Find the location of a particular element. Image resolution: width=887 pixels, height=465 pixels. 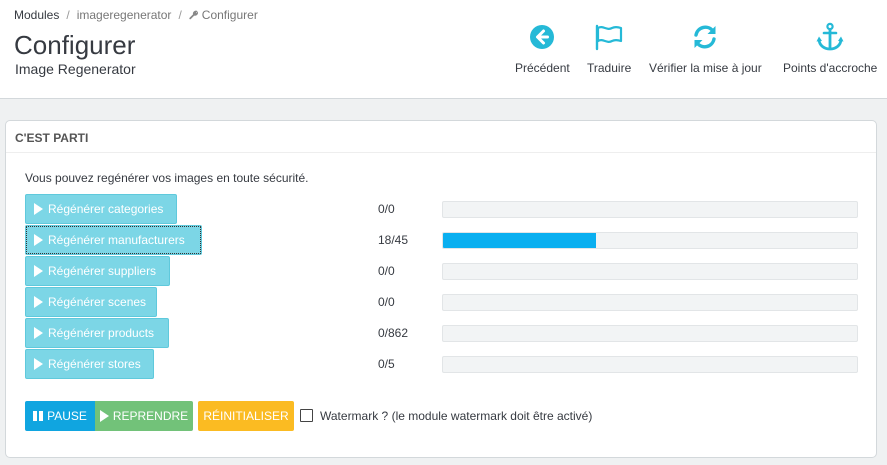

breadcrumb-current-label: Configurer is located at coordinates (229, 15).